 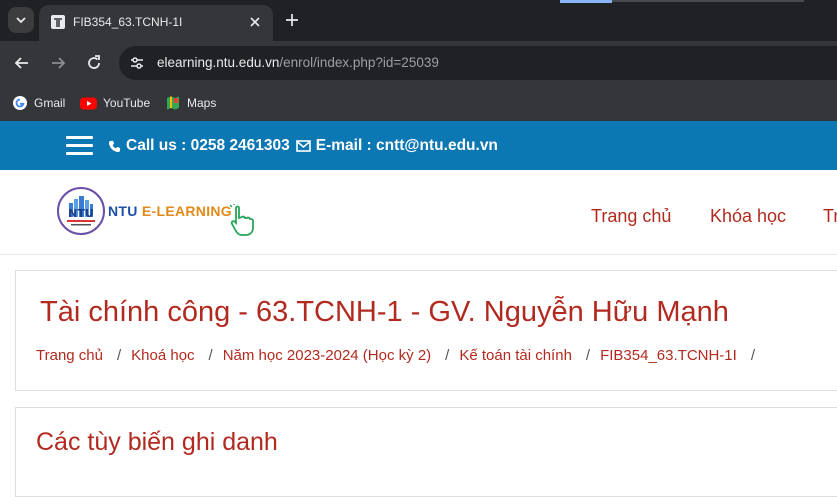 What do you see at coordinates (20, 103) in the screenshot?
I see `gmail-icon` at bounding box center [20, 103].